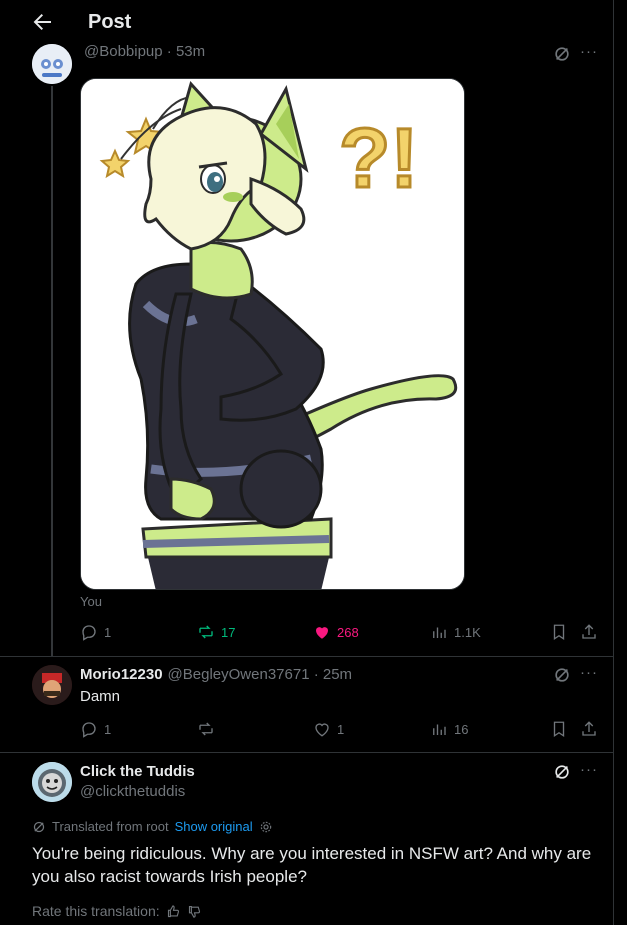 The height and width of the screenshot is (925, 627). Describe the element at coordinates (260, 674) in the screenshot. I see `user-handle-time: @BegleyOwen37671 · 25m` at that location.